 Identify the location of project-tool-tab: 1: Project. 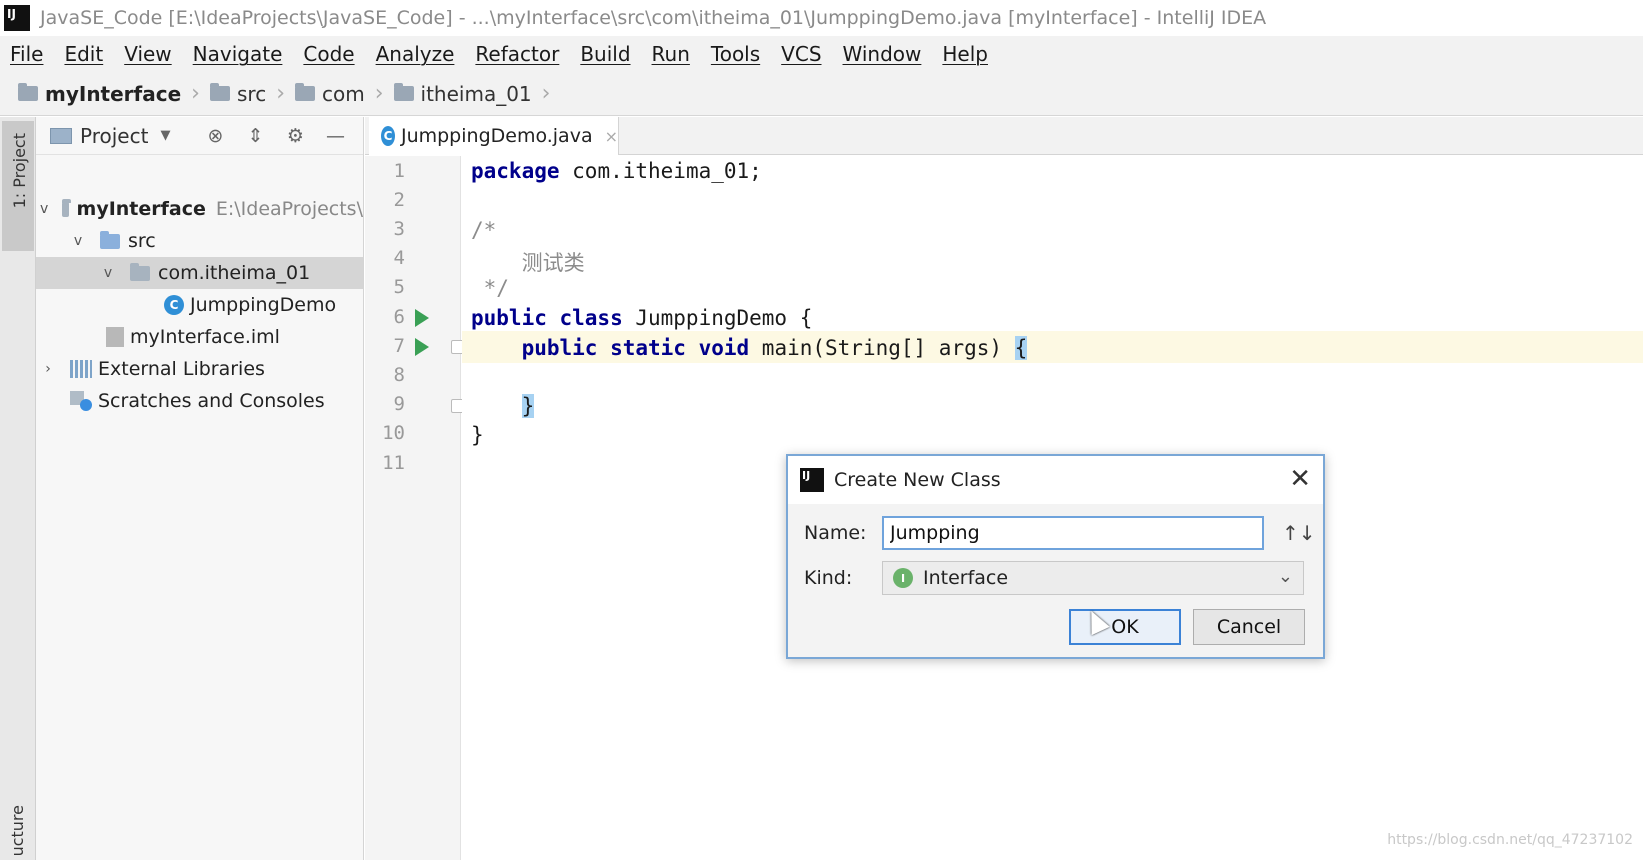
(18, 186).